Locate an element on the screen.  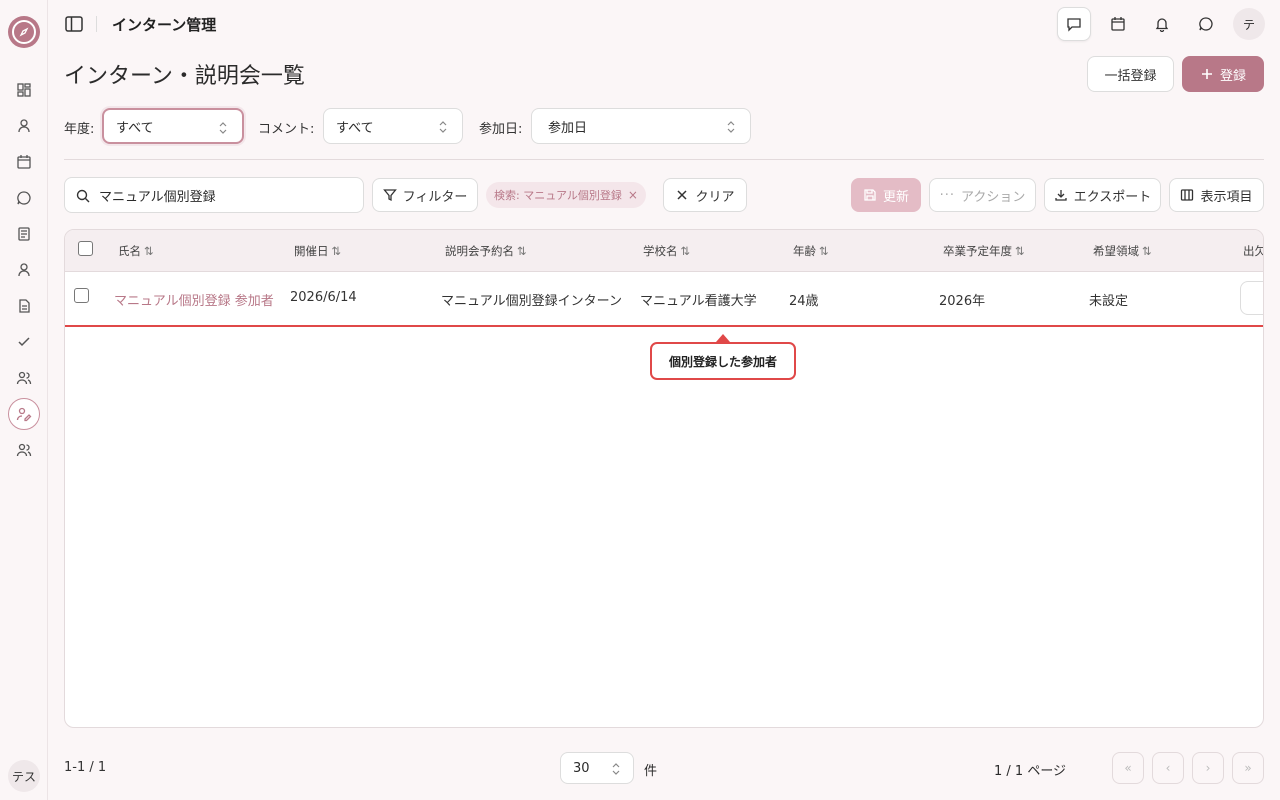
export-button: エクスポート is located at coordinates (1102, 195).